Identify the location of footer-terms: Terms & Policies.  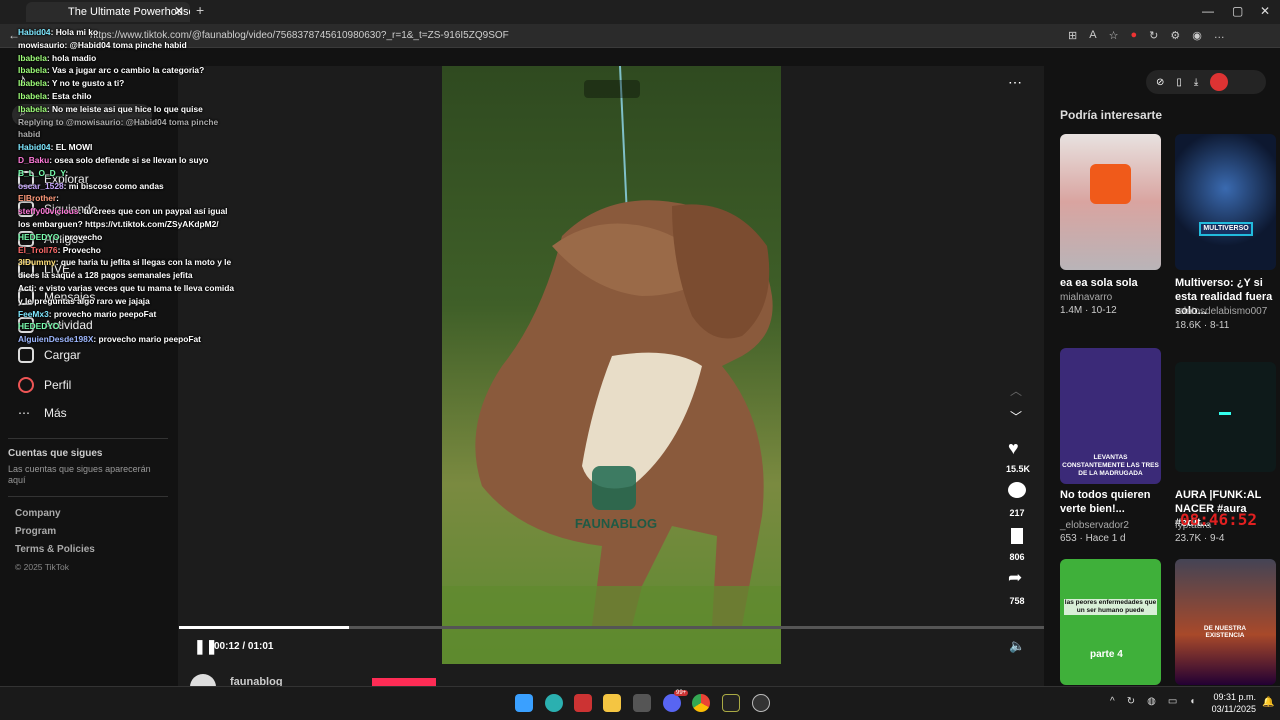
(55, 549).